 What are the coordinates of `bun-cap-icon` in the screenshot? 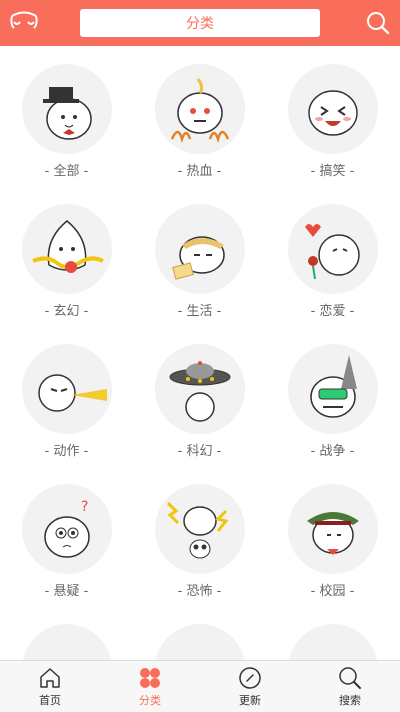 It's located at (333, 529).